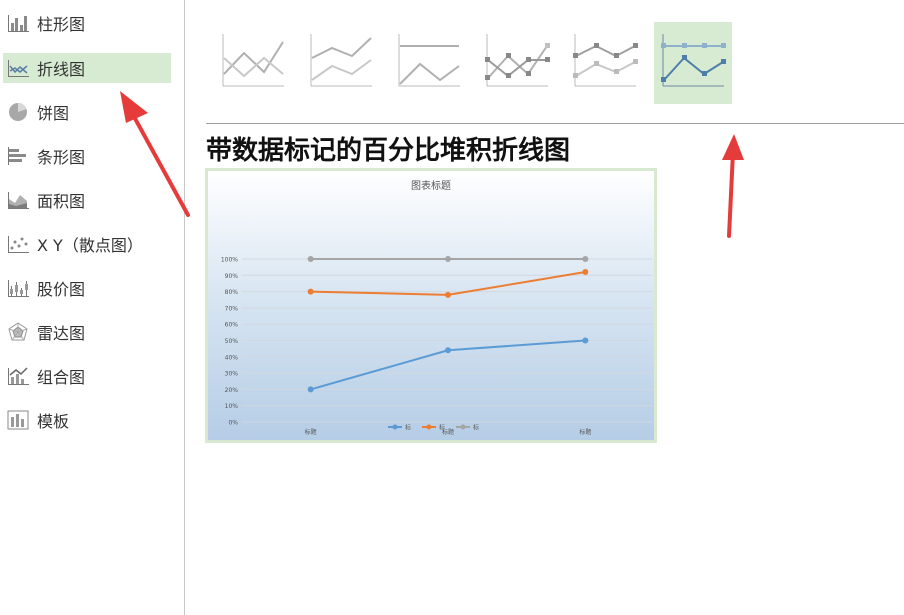 This screenshot has width=904, height=615. What do you see at coordinates (18, 112) in the screenshot?
I see `pie-chart-icon` at bounding box center [18, 112].